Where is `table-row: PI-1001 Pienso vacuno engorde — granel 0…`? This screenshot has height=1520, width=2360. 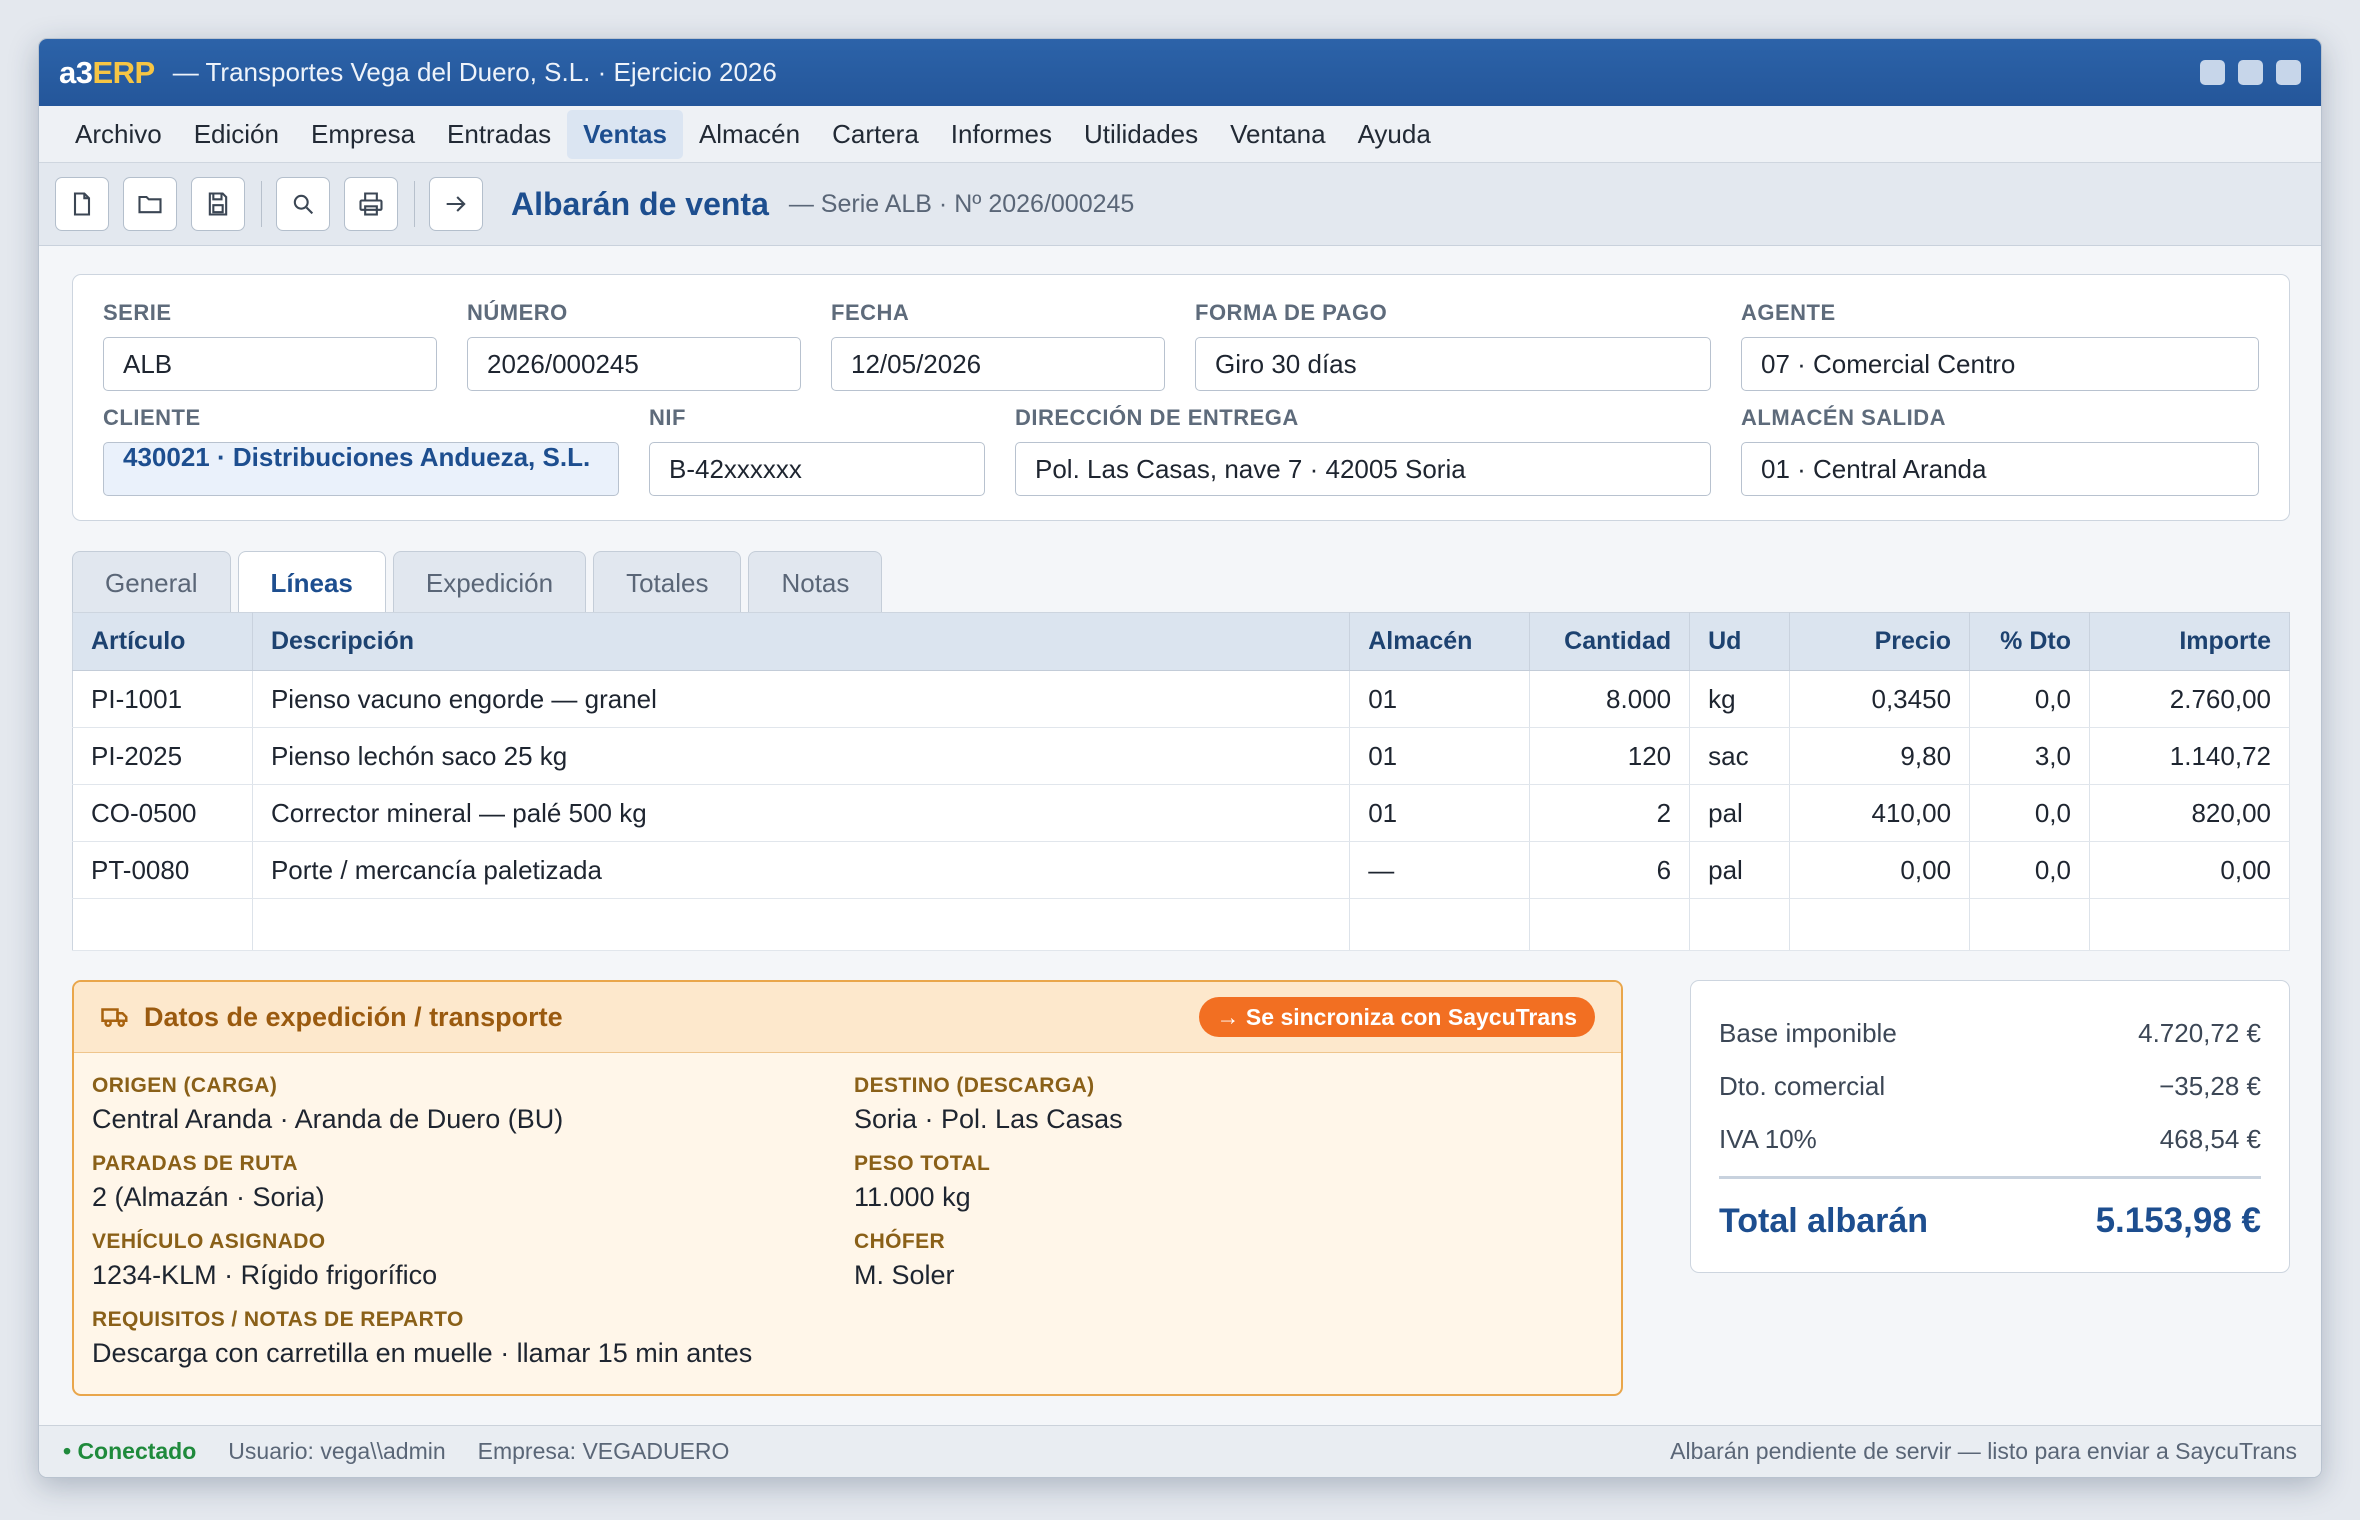 table-row: PI-1001 Pienso vacuno engorde — granel 0… is located at coordinates (1181, 699).